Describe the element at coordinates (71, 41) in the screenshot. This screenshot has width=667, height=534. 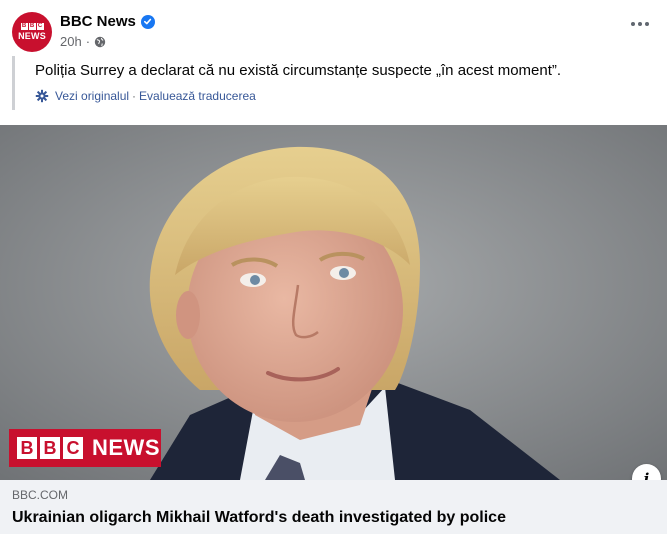
I see `post-timestamp: 20h` at that location.